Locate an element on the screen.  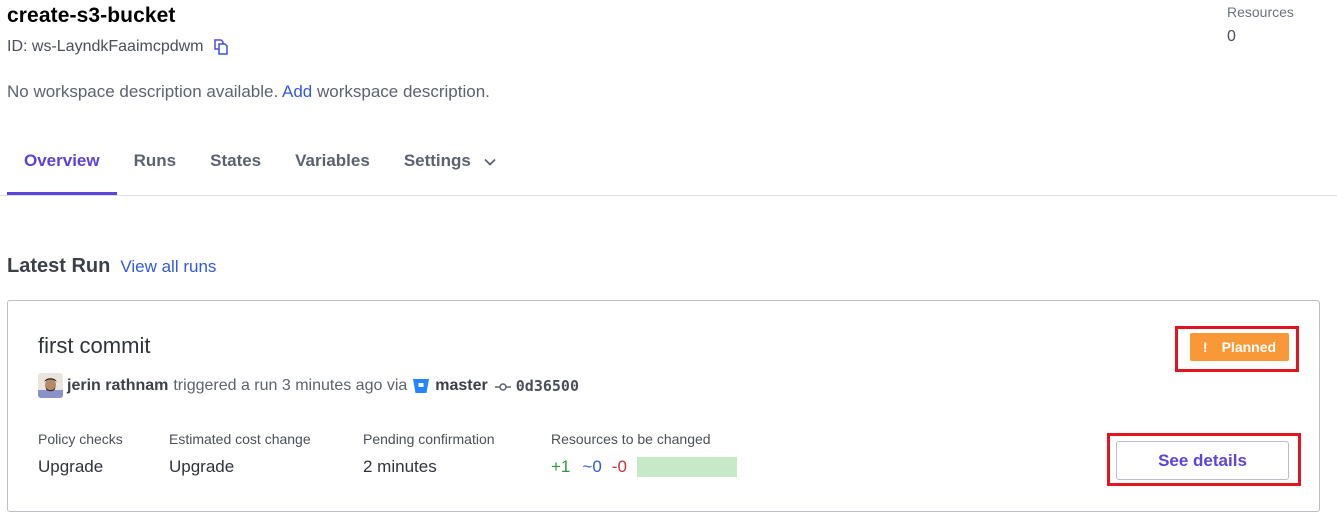
add-description-link: Add is located at coordinates (297, 91).